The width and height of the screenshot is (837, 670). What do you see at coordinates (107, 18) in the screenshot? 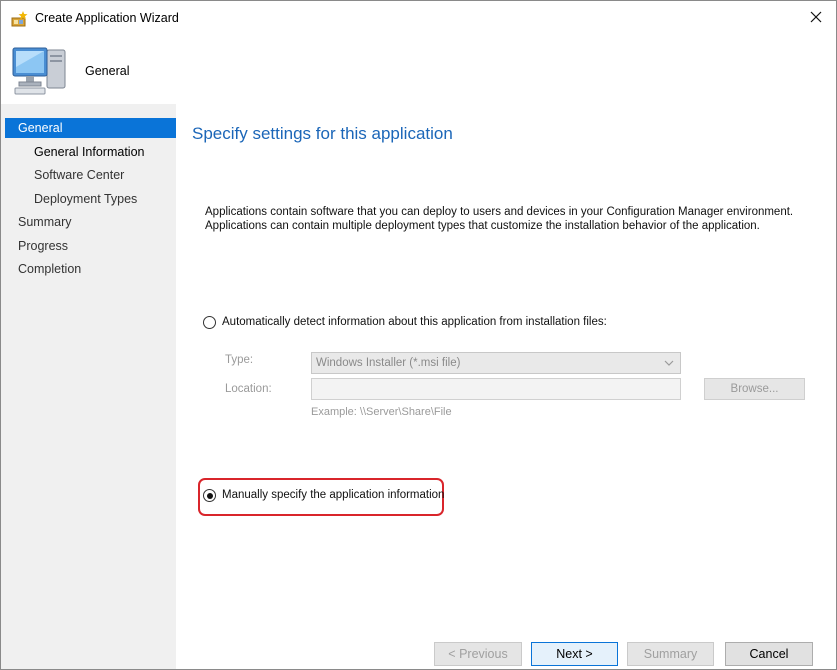
I see `window-title: Create Application Wizard` at bounding box center [107, 18].